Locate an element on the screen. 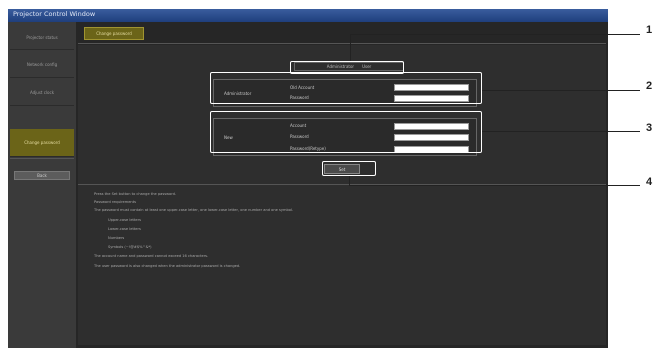  sidebar-item-network: Network config is located at coordinates (42, 65).